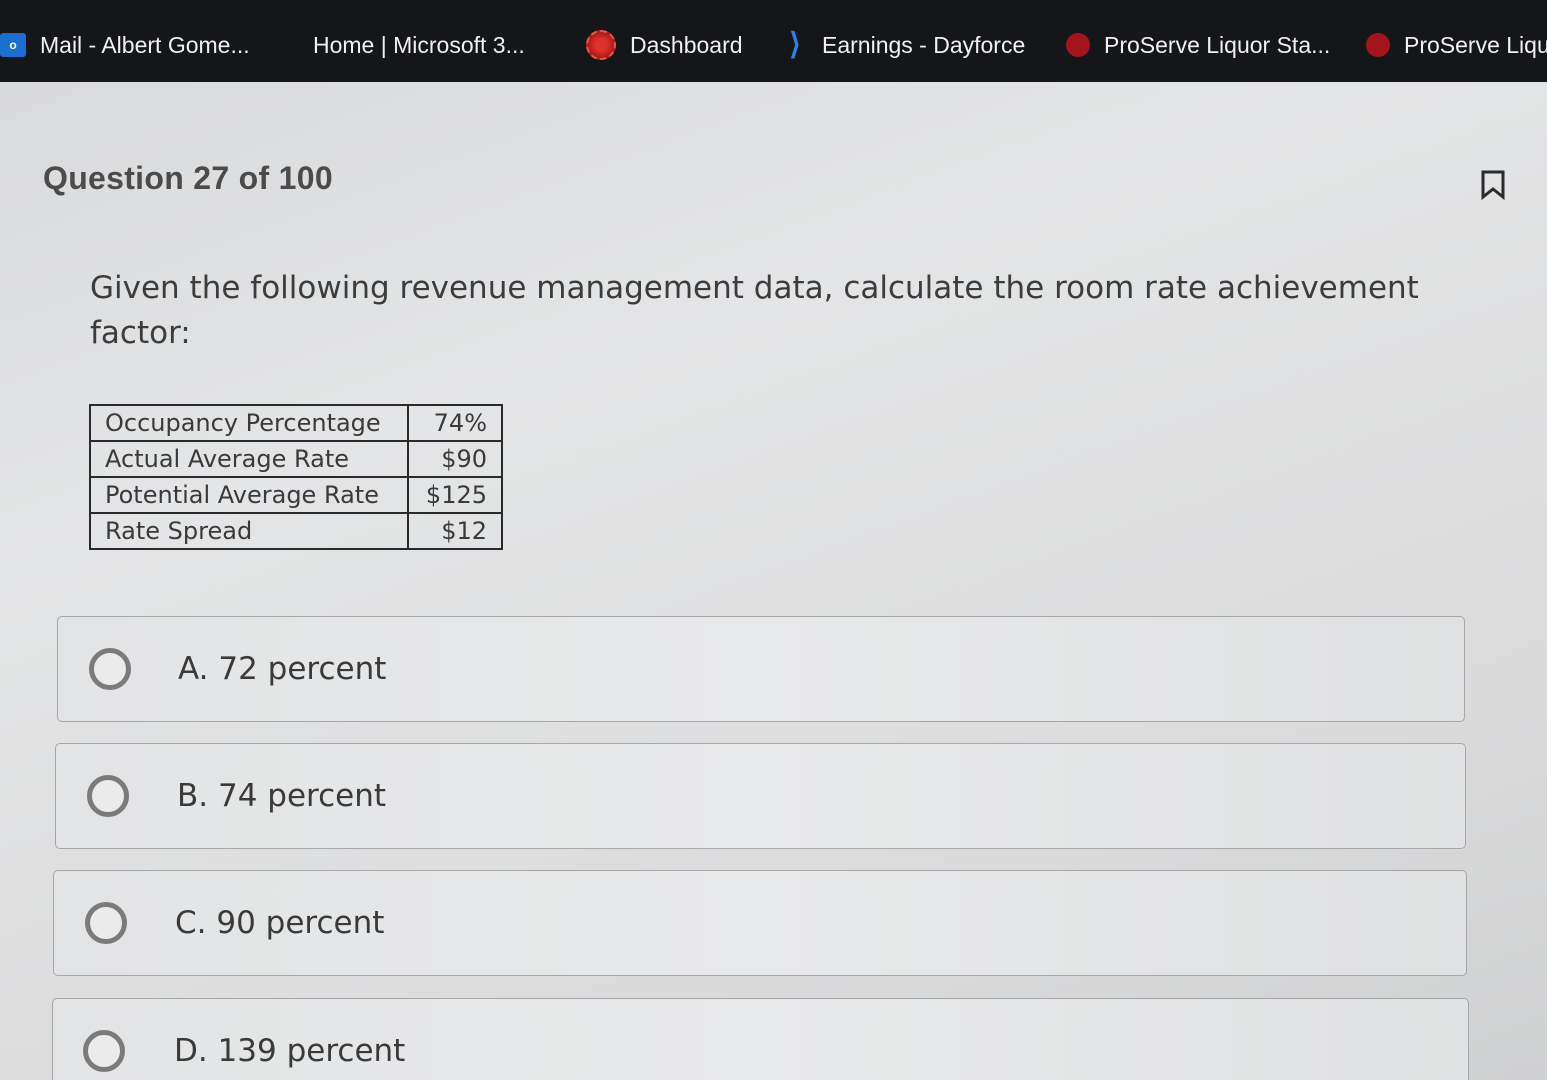  I want to click on answer-option-label: B. 74 percent, so click(282, 796).